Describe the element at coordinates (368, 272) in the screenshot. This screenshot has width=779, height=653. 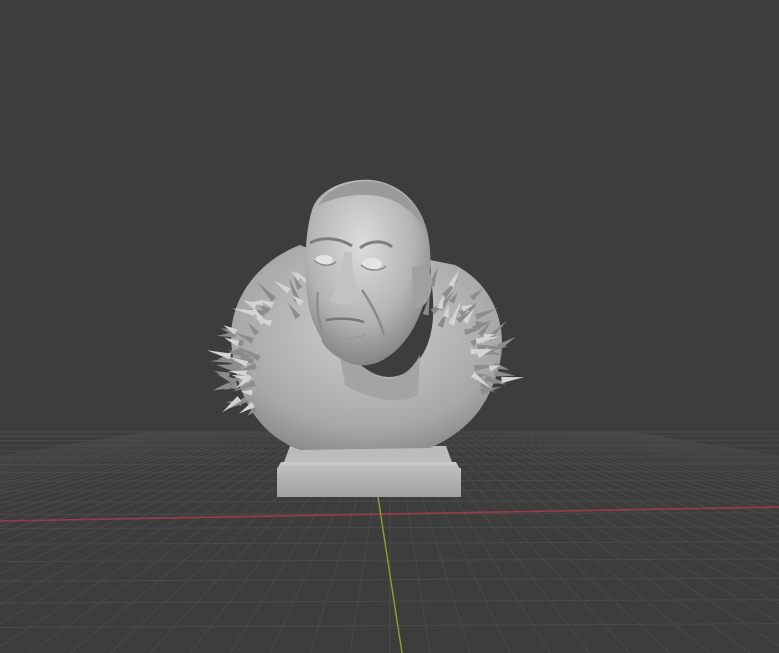
I see `head` at that location.